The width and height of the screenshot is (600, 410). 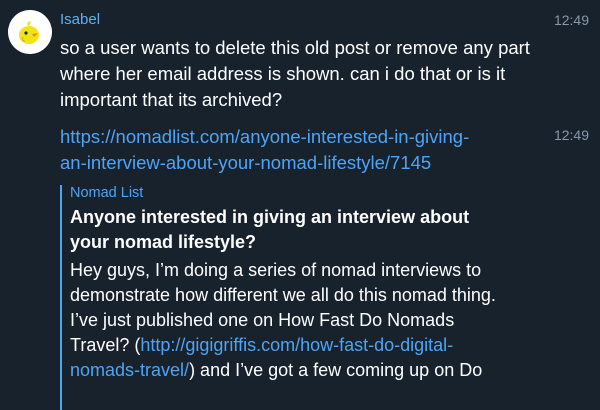 I want to click on preview-accent-bar, so click(x=61, y=297).